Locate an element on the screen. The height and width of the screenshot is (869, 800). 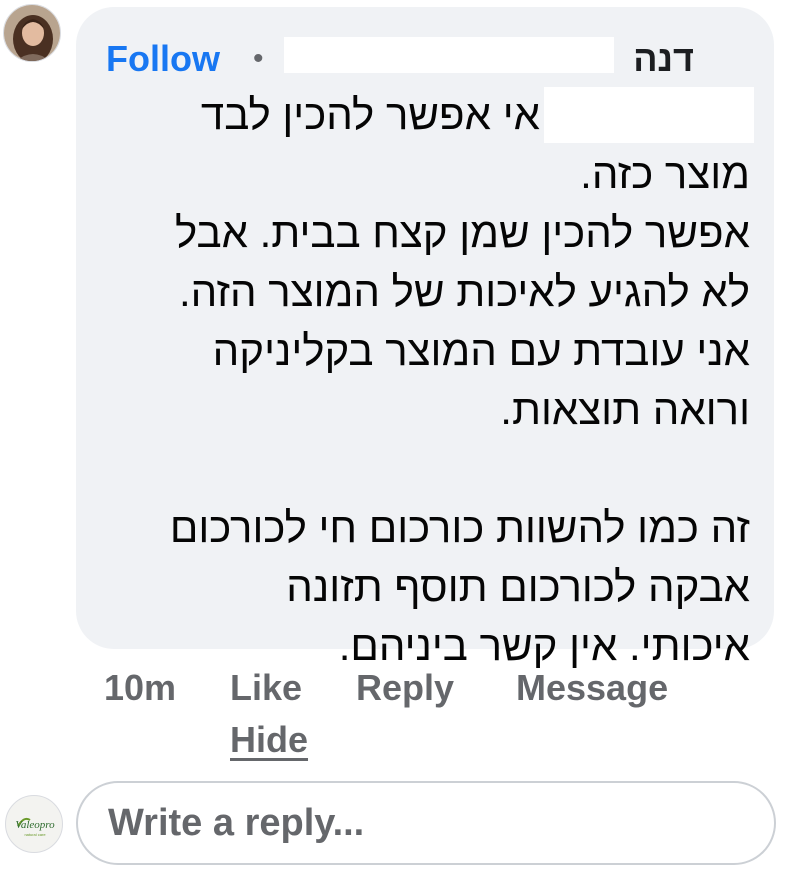
comment-line: ורואה תוצאות. is located at coordinates (625, 409).